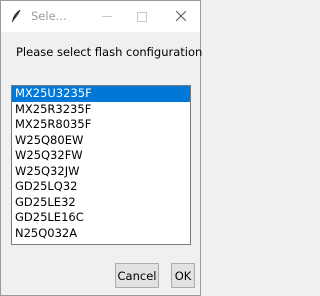  I want to click on minimize-icon, so click(106, 16).